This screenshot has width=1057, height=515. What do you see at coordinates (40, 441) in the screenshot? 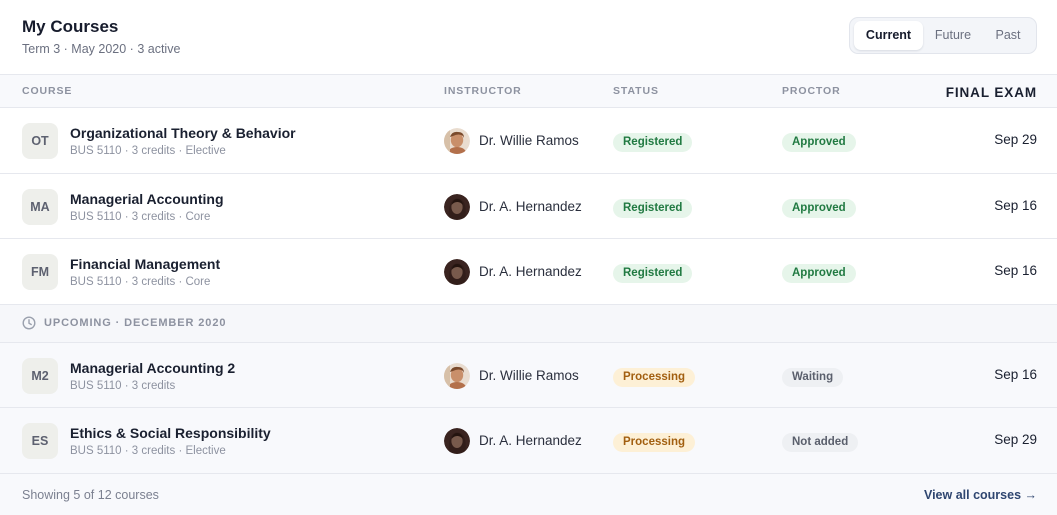
I see `course-initials-badge: ES` at bounding box center [40, 441].